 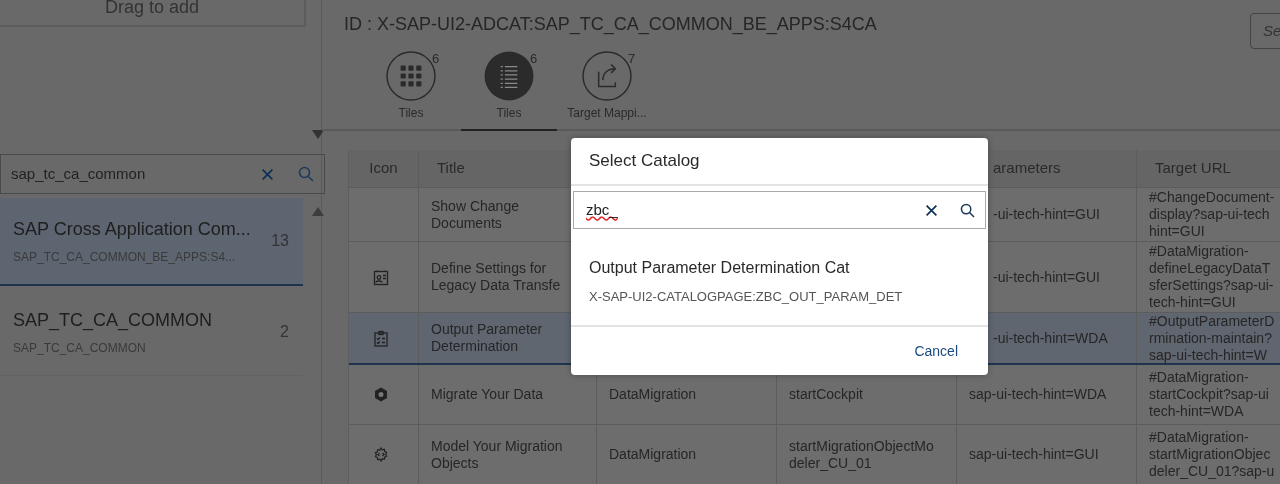 What do you see at coordinates (1050, 338) in the screenshot?
I see `table-cell: -ui-tech-hint=WDA` at bounding box center [1050, 338].